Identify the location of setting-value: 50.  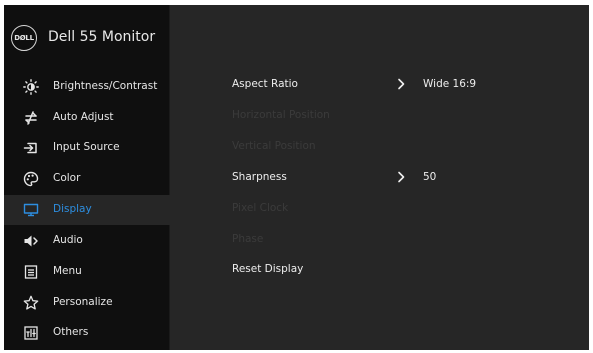
(430, 177).